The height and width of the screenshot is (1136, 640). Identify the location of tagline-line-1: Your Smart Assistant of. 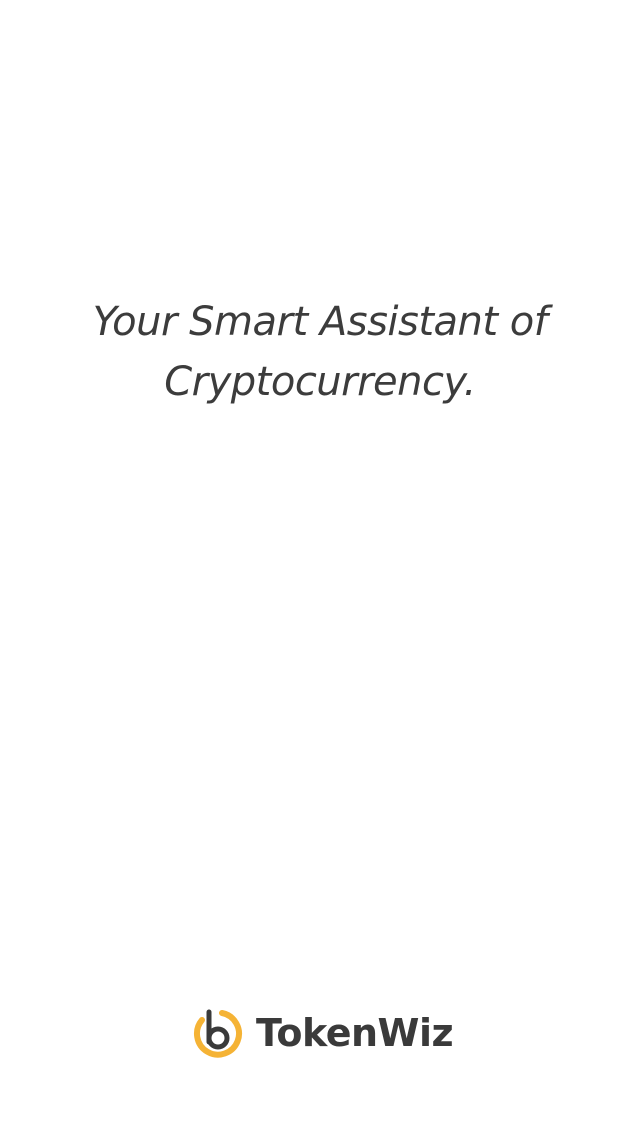
(320, 322).